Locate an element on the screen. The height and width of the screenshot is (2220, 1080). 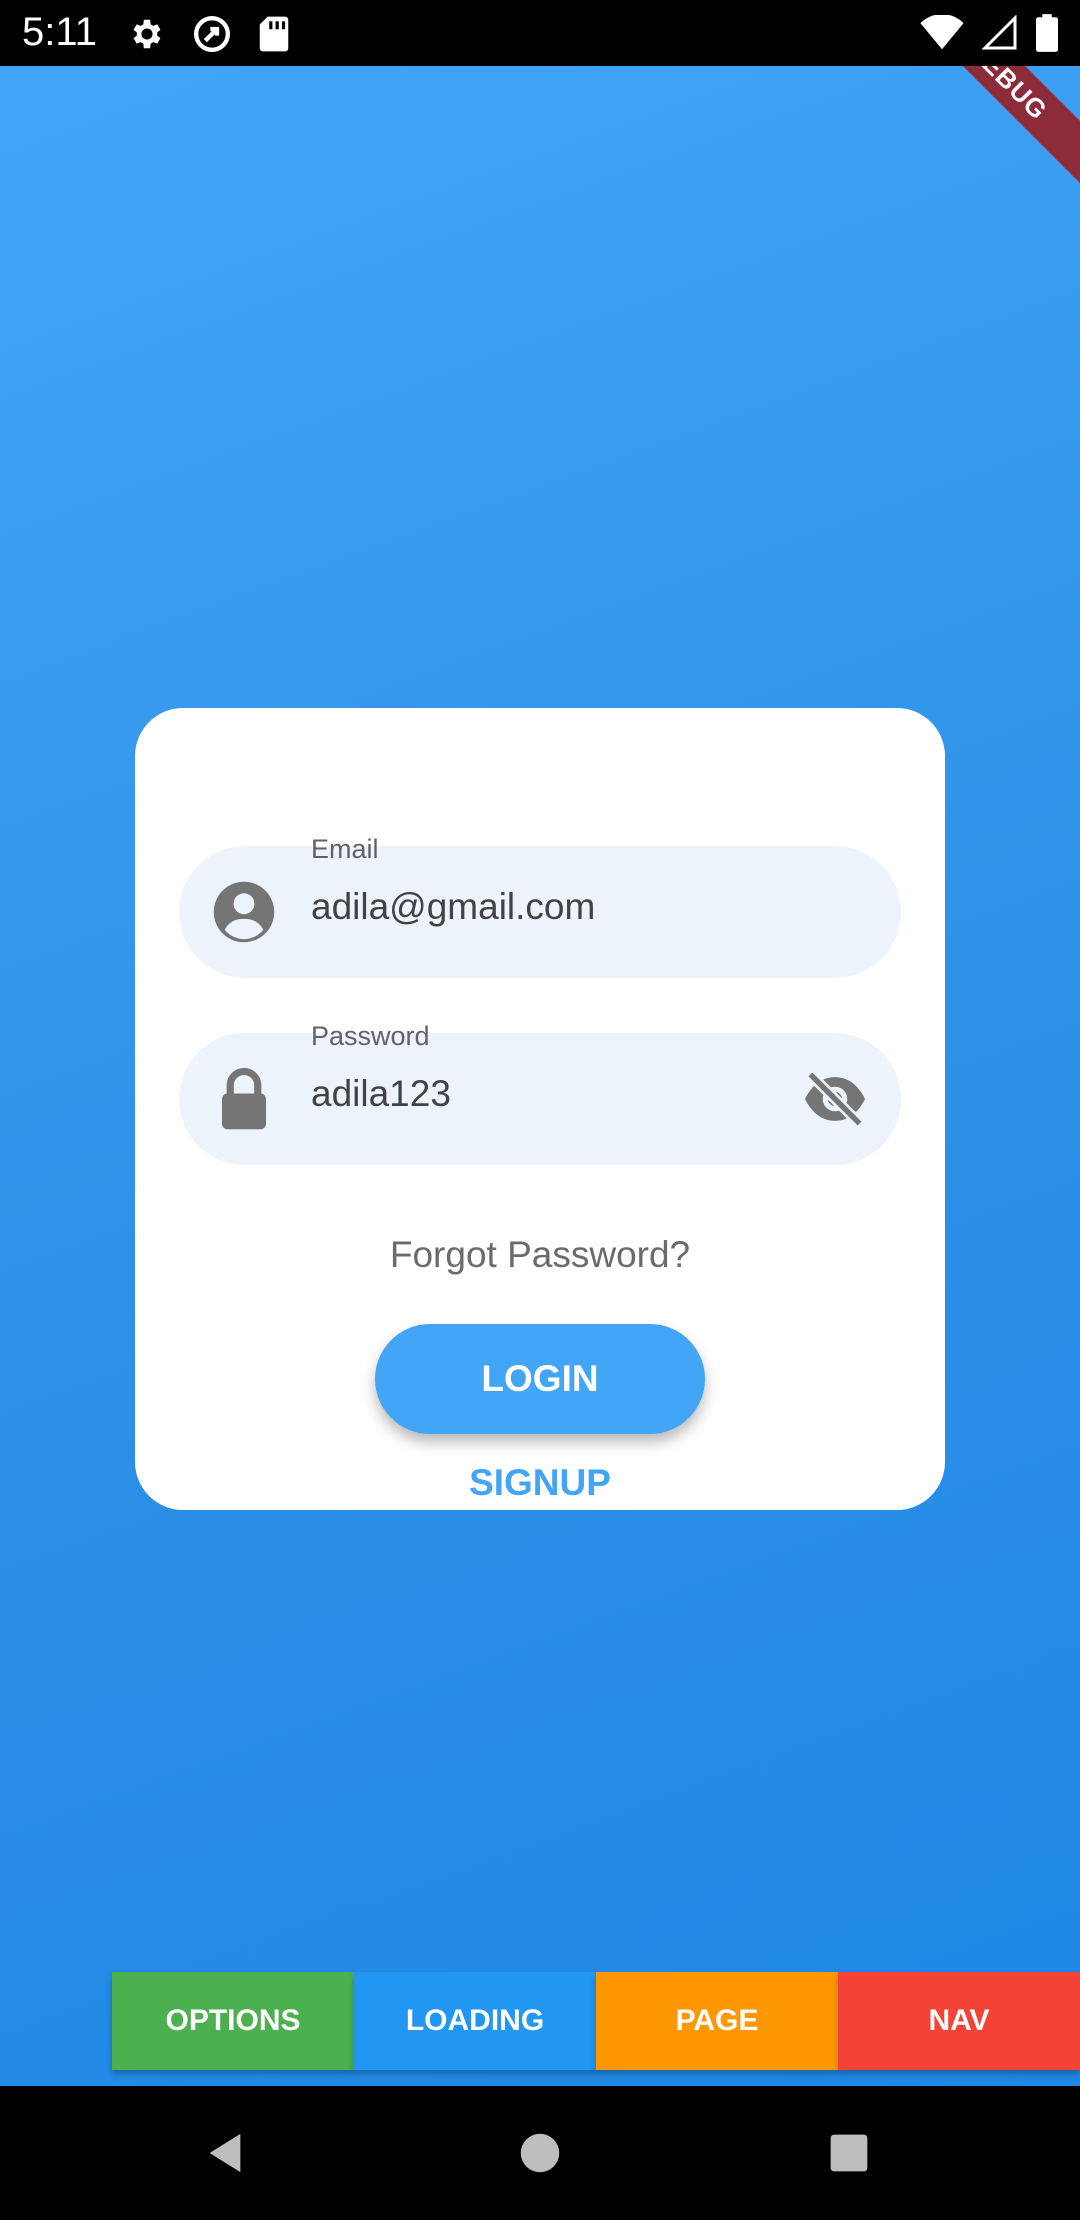
debug-banner: DEBUG is located at coordinates (983, 134).